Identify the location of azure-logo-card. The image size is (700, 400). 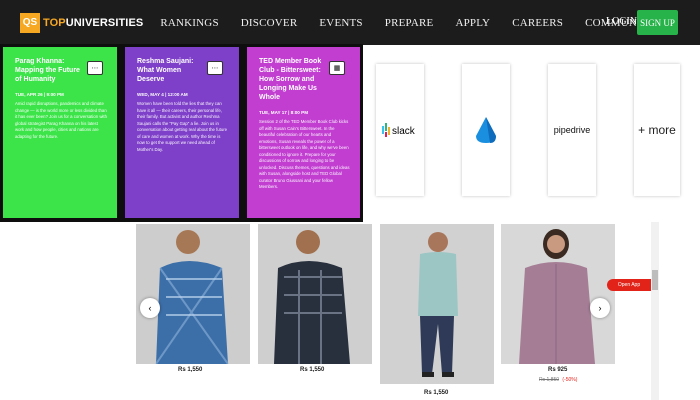
(486, 130).